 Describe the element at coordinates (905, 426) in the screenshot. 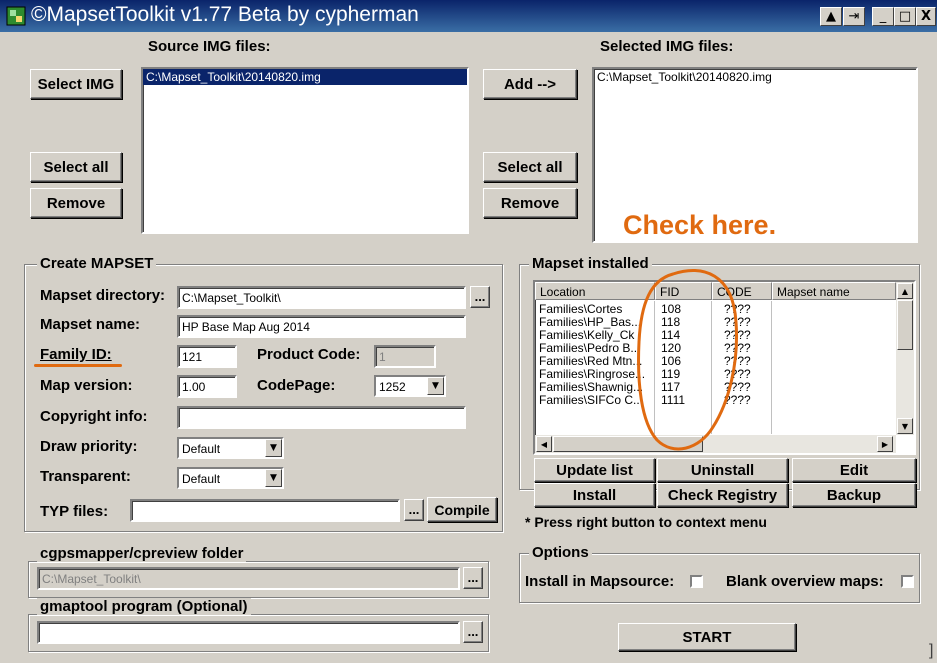

I see `scroll-down-icon: ▼` at that location.